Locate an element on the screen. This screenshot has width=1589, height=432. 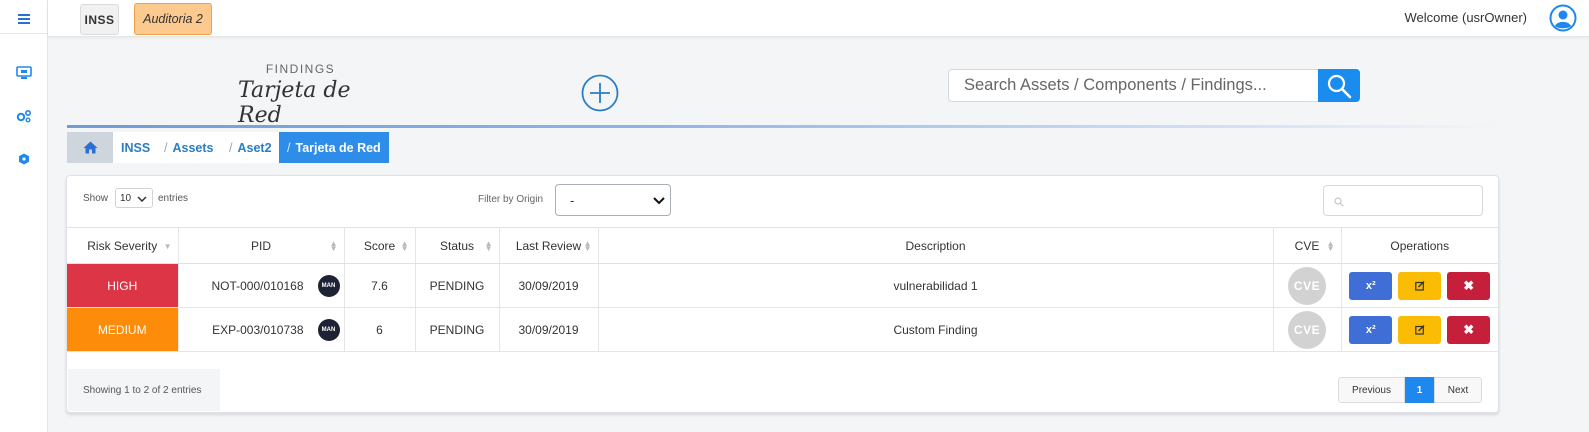
breadcrumb-current: / Tarjeta de Red is located at coordinates (334, 147).